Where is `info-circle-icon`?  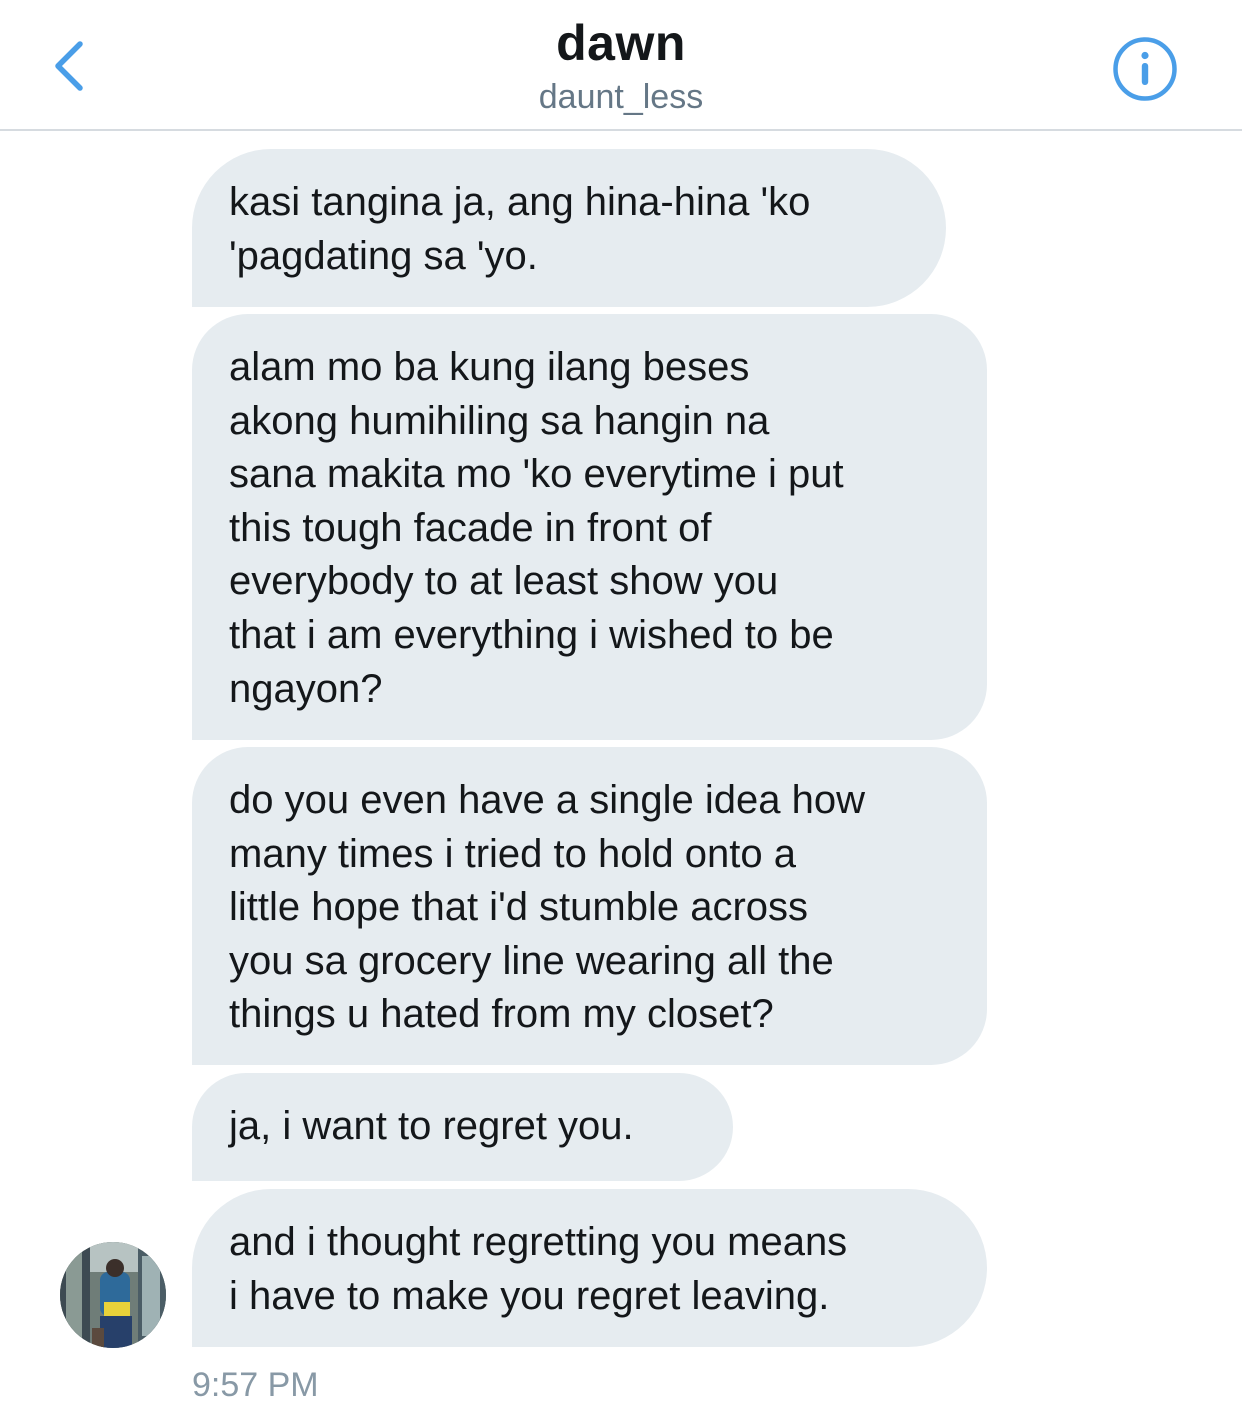
info-circle-icon is located at coordinates (1145, 69).